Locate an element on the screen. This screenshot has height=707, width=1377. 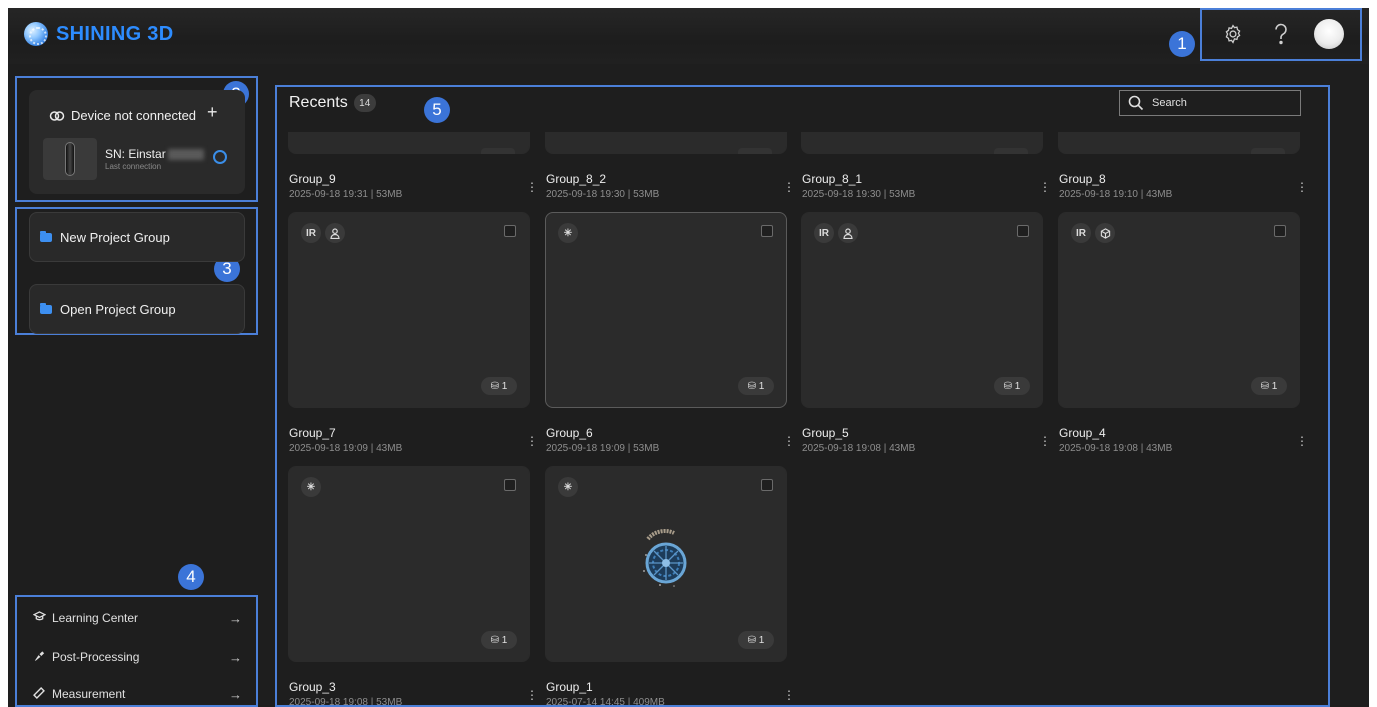
project-name: Group_9 is located at coordinates (312, 179).